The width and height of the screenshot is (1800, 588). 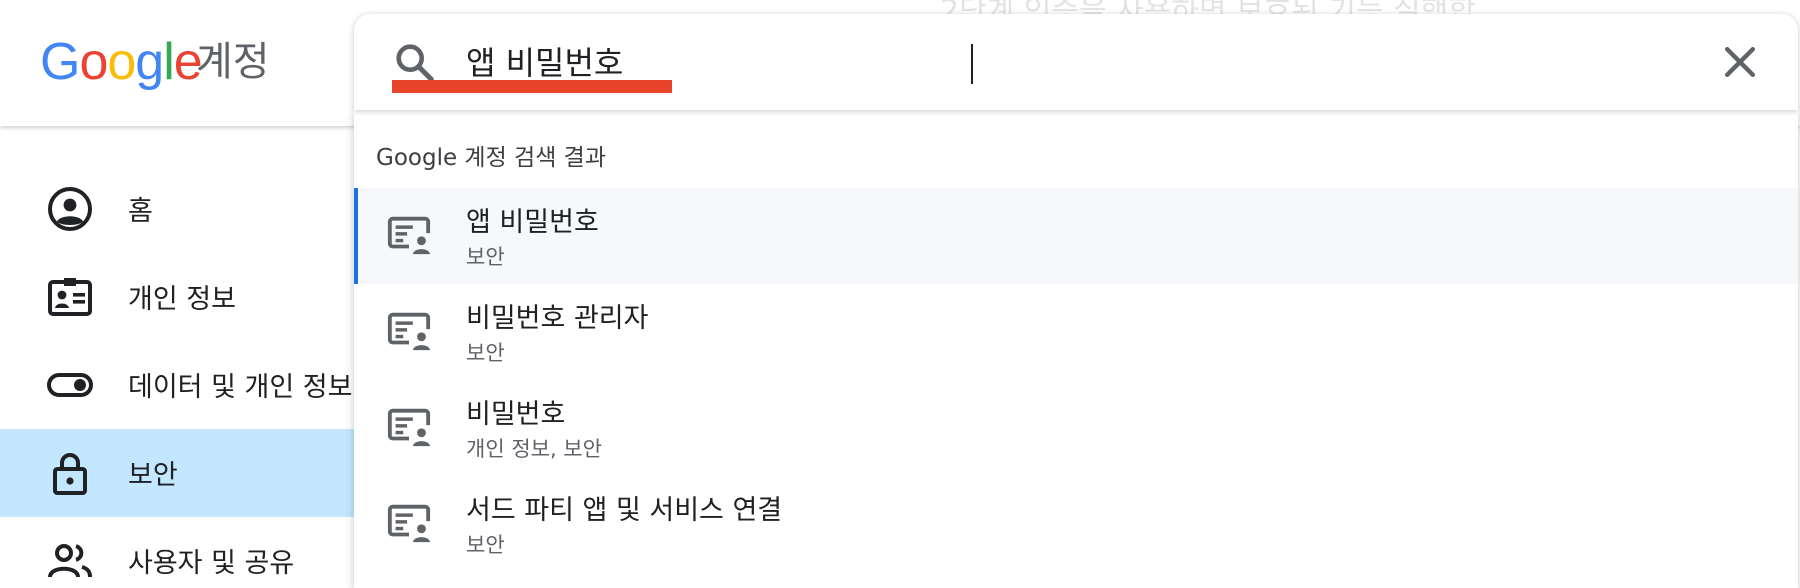 I want to click on search-bar, so click(x=1076, y=62).